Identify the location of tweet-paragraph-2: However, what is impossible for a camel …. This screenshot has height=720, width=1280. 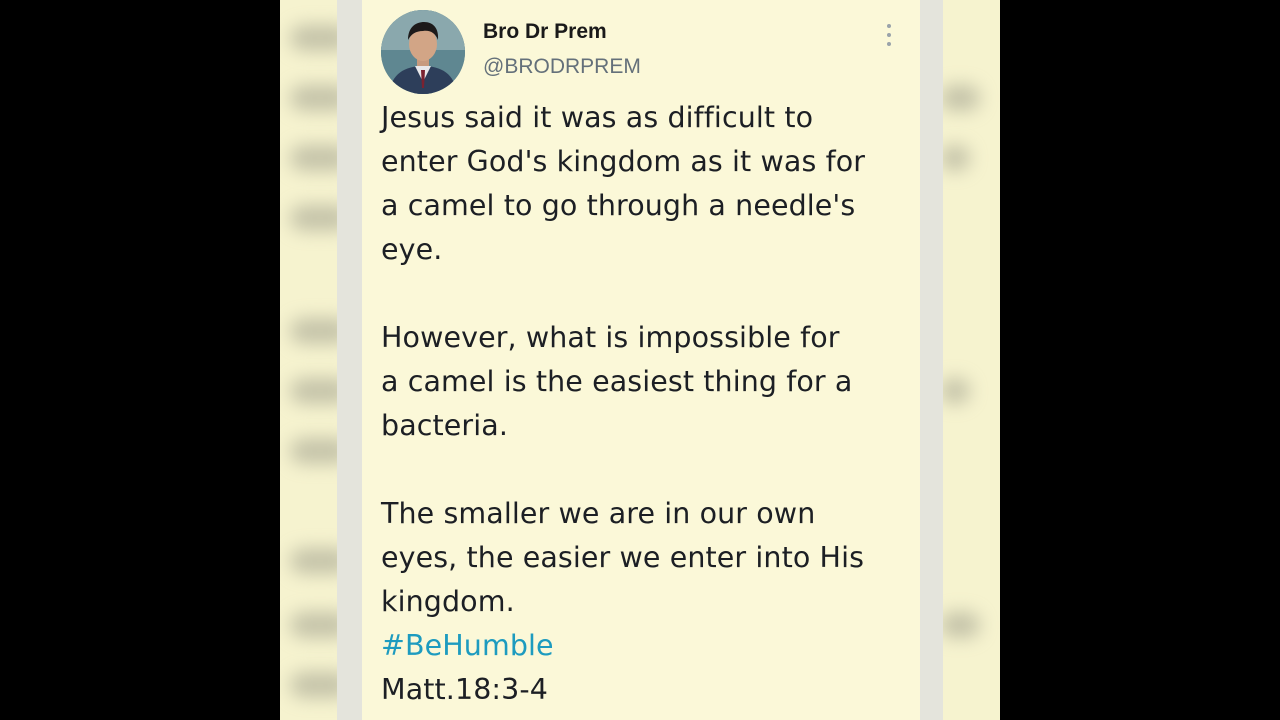
(617, 381).